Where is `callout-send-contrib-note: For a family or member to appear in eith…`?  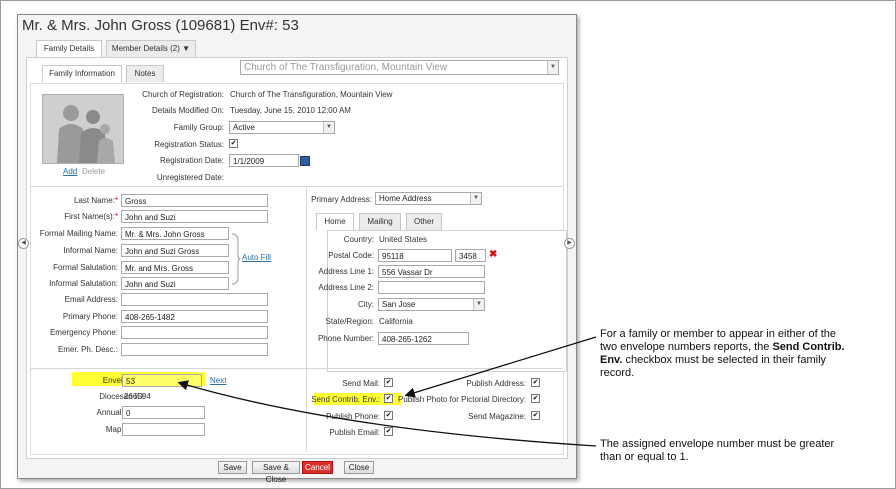
callout-send-contrib-note: For a family or member to appear in eith… is located at coordinates (728, 354).